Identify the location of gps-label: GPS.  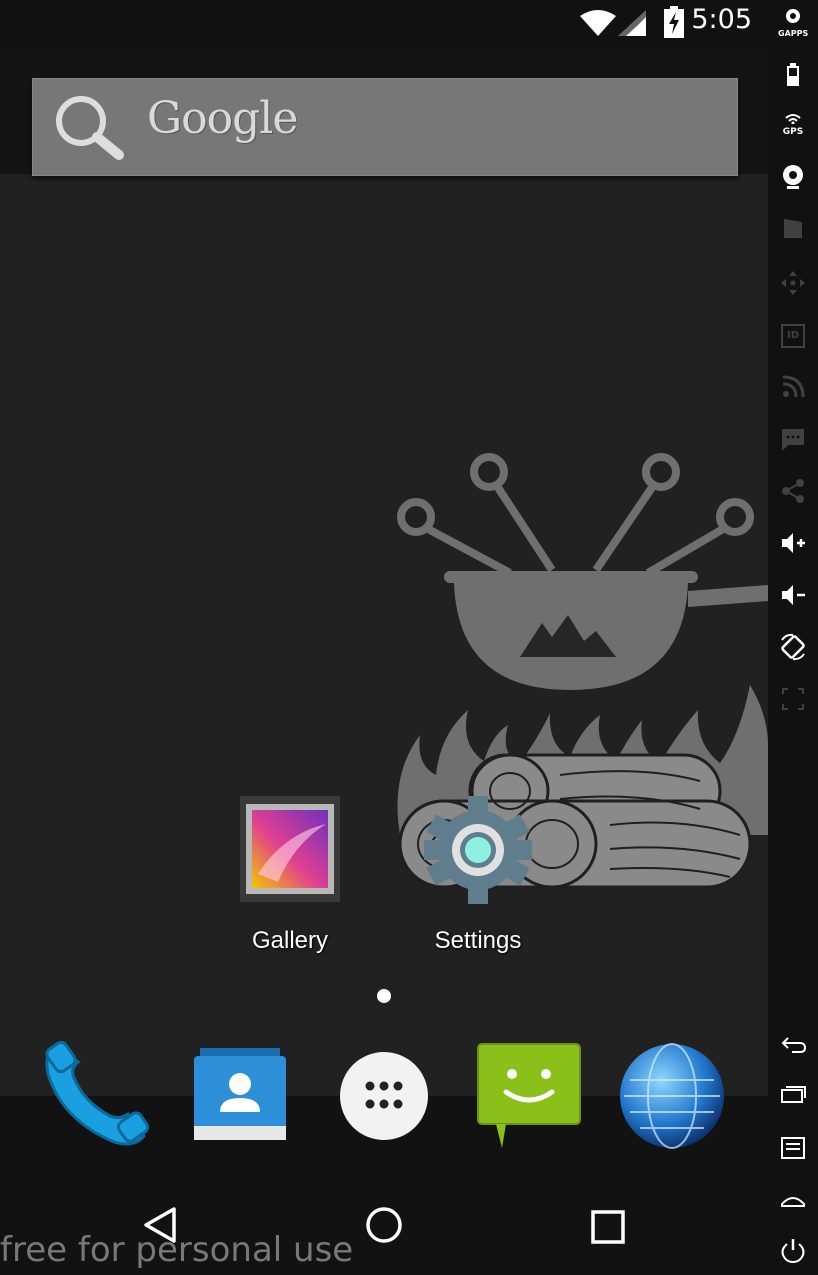
(793, 132).